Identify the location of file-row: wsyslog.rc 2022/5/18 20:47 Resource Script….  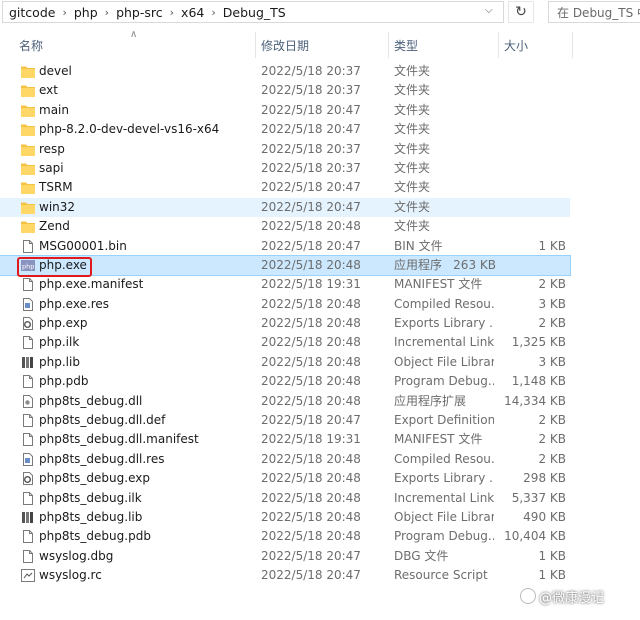
(320, 575).